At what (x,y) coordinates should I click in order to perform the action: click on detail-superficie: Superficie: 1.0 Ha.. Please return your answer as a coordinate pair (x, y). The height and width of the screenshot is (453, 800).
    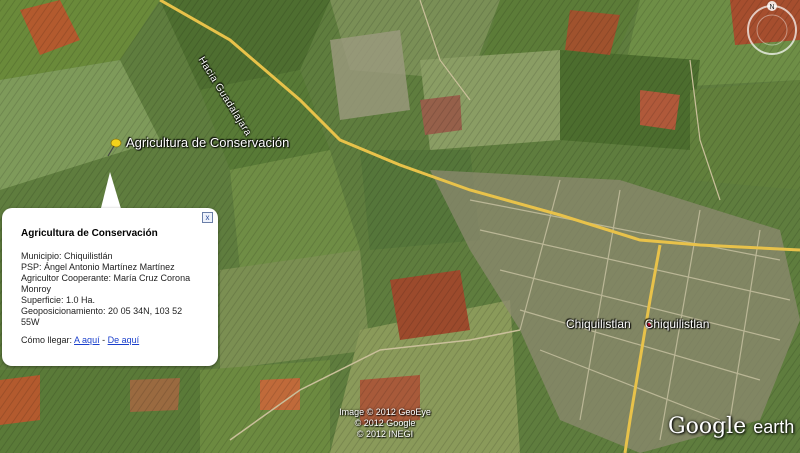
    Looking at the image, I should click on (58, 300).